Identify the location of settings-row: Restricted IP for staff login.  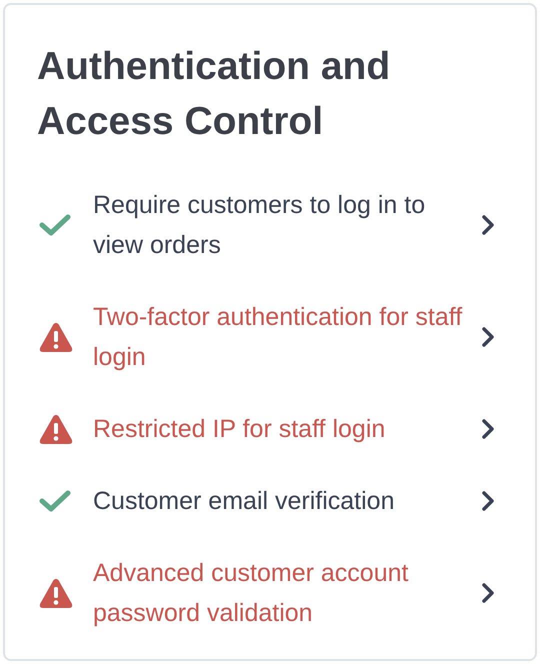
(271, 429).